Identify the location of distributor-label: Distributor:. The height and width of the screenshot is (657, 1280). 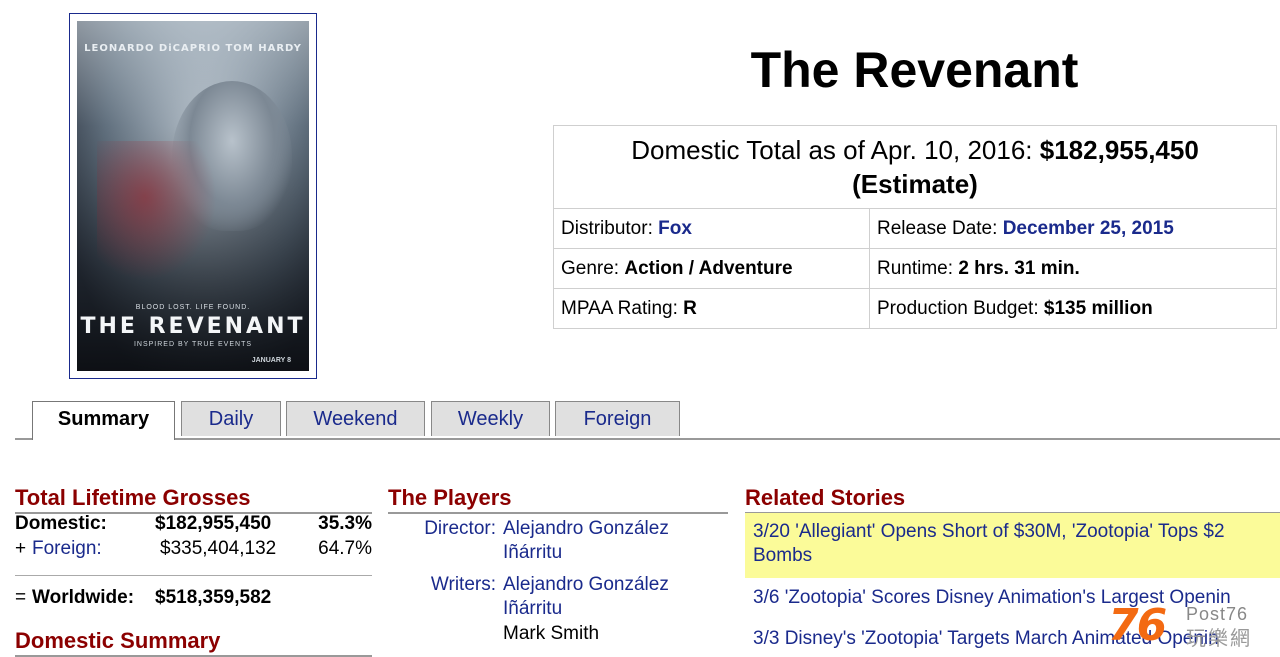
(607, 228).